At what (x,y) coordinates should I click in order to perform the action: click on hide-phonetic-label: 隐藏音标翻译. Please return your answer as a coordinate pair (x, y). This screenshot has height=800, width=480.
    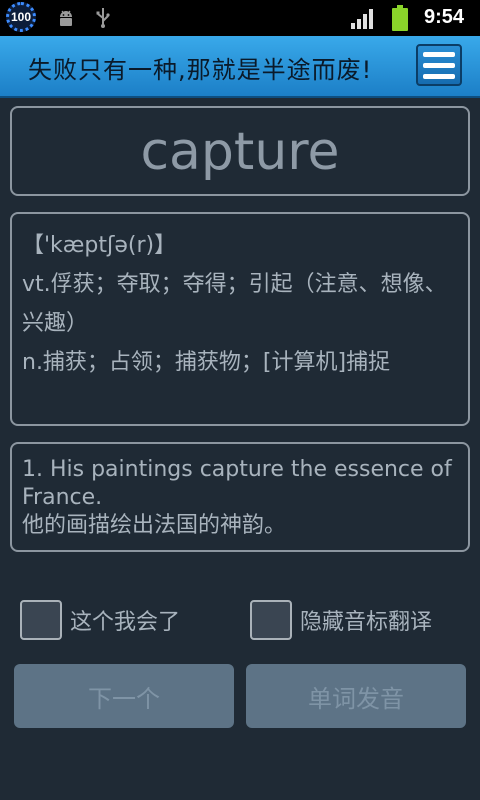
    Looking at the image, I should click on (366, 622).